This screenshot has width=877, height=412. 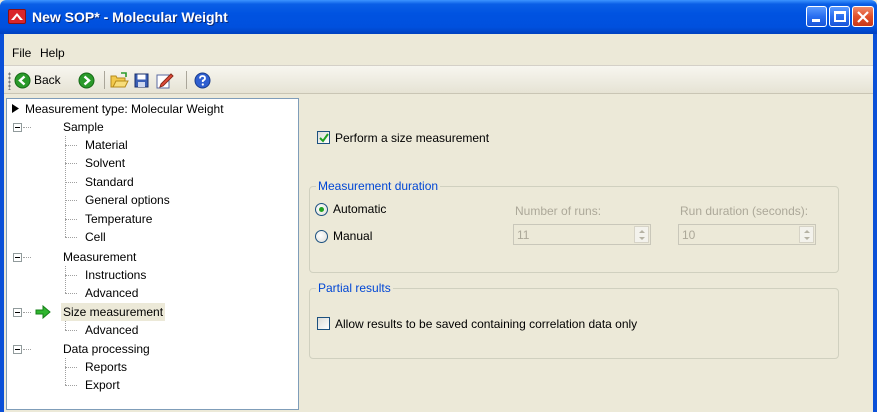 I want to click on manual-radio, so click(x=321, y=236).